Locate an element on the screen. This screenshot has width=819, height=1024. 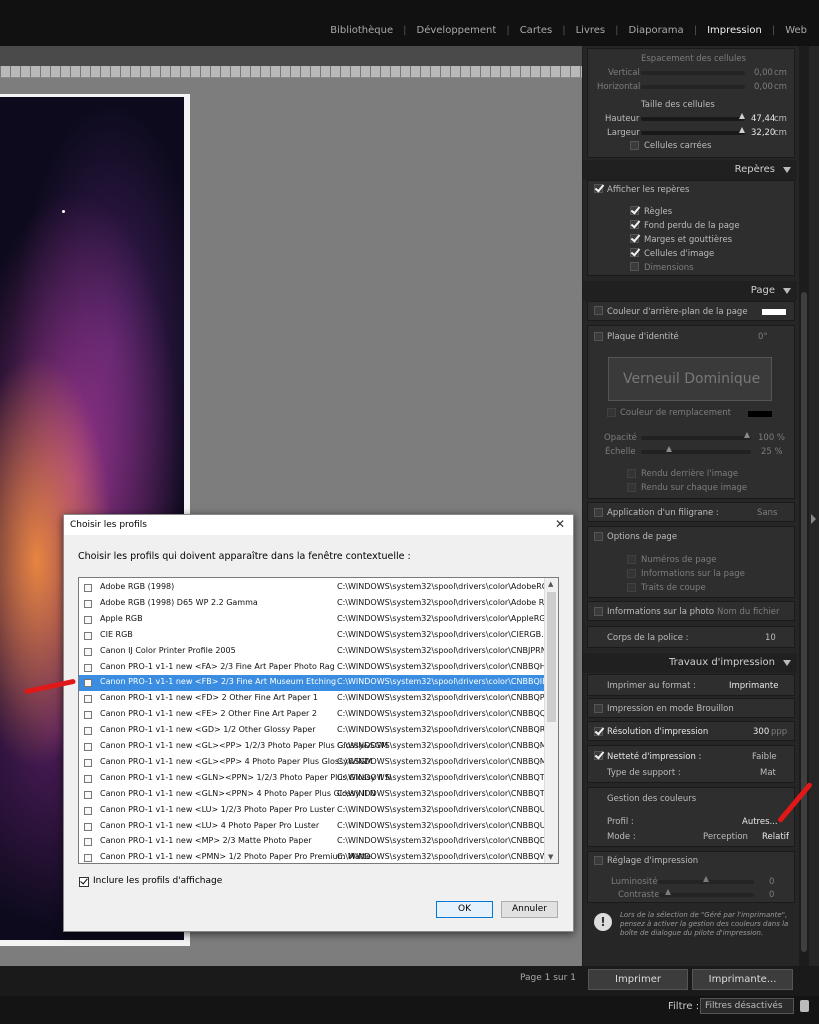
scale-value: 25 % is located at coordinates (772, 452).